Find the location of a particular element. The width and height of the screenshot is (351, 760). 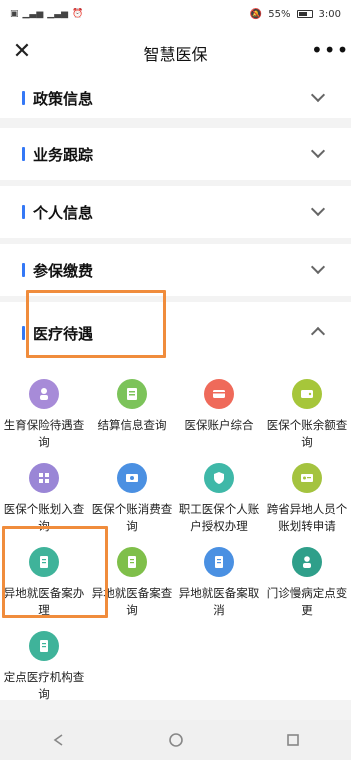

service-label: 定点医疗机构查询 is located at coordinates (44, 685).